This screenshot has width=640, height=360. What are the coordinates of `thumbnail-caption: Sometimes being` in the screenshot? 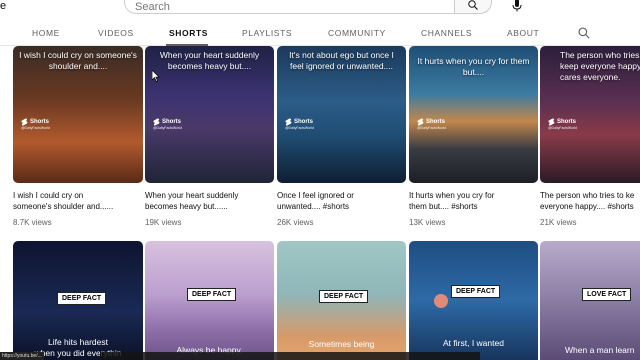 It's located at (341, 344).